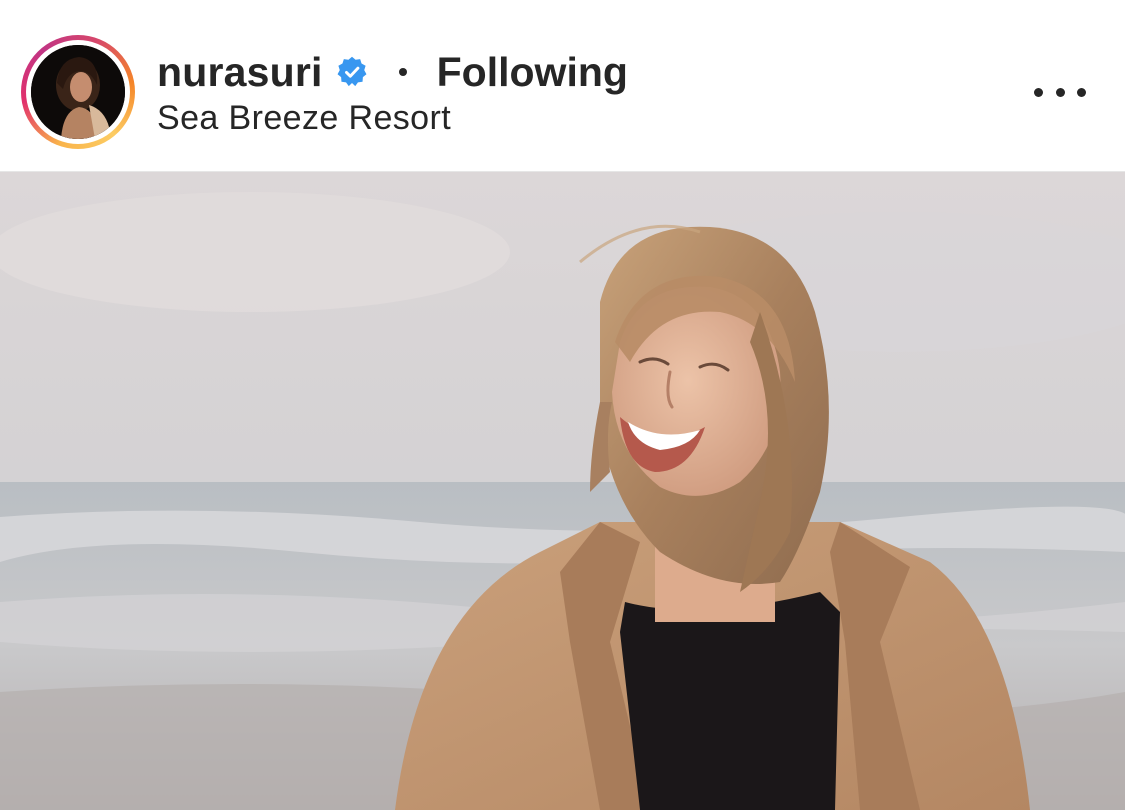 The width and height of the screenshot is (1125, 810). I want to click on username-link: nurasuri, so click(240, 72).